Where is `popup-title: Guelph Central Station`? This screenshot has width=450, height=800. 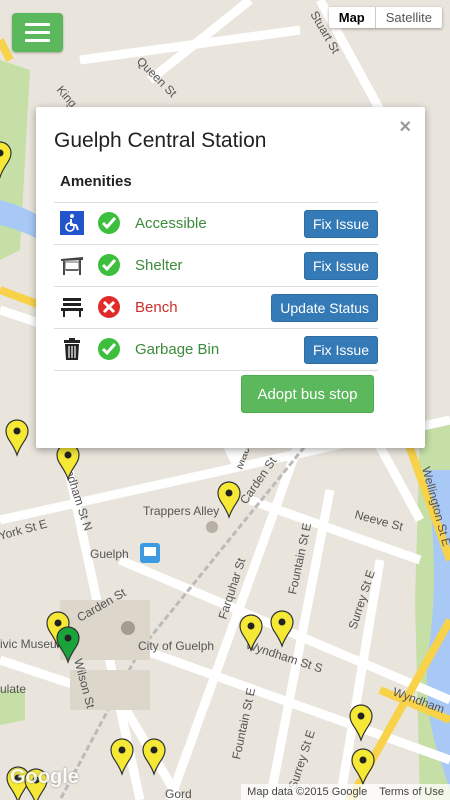 popup-title: Guelph Central Station is located at coordinates (160, 140).